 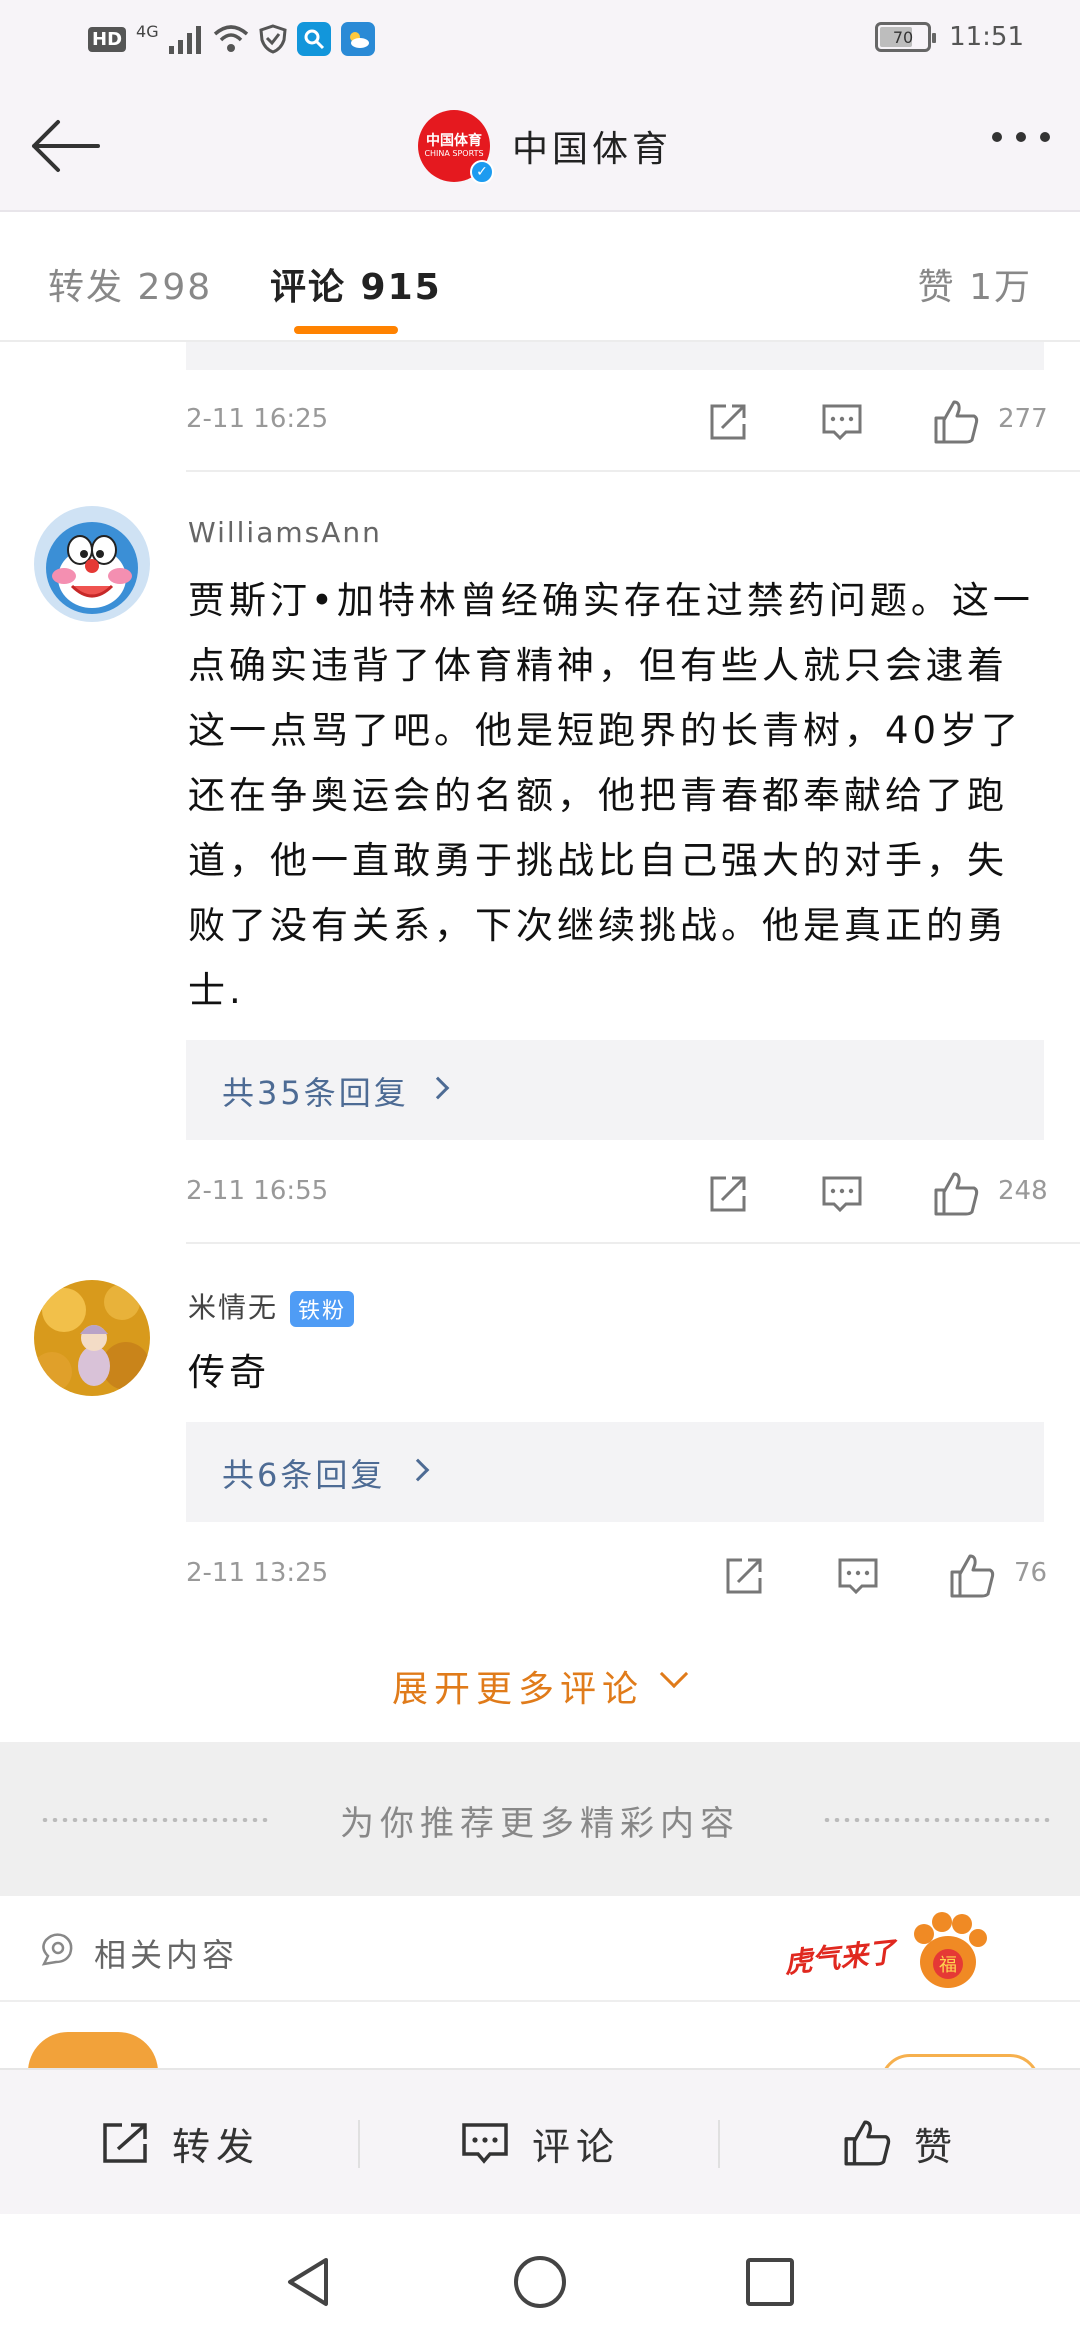 I want to click on system-navigation-bar, so click(x=540, y=2277).